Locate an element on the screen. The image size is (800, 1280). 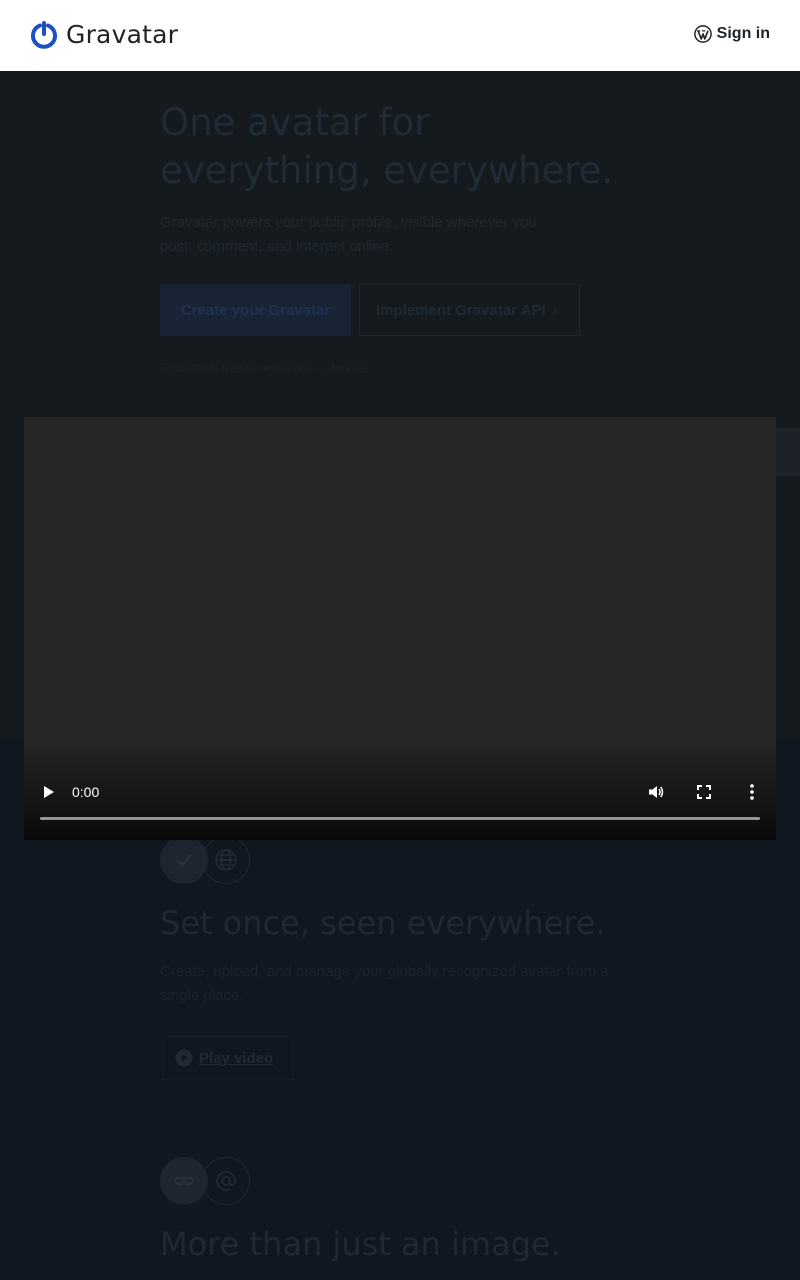
sign-in-button: Sign in is located at coordinates (731, 34).